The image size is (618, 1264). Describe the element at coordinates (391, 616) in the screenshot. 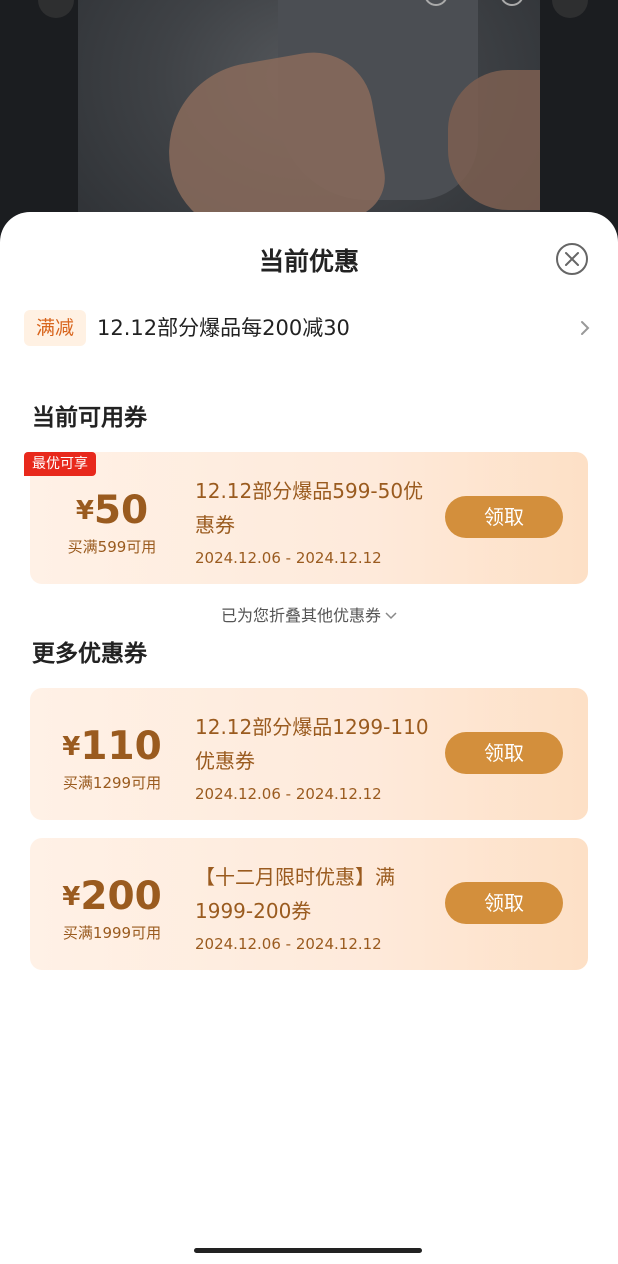

I see `chevron-down-icon` at that location.